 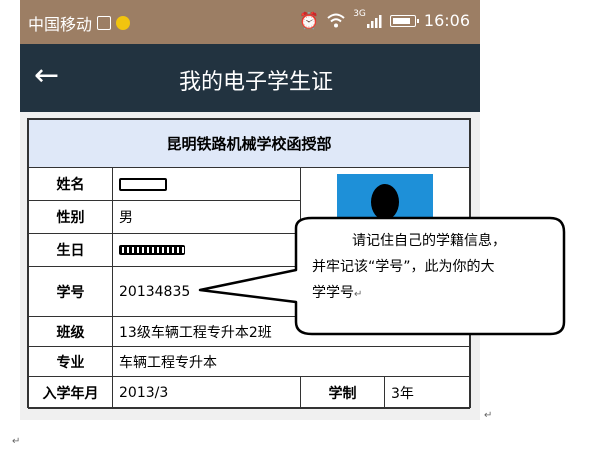 What do you see at coordinates (403, 267) in the screenshot?
I see `callout-line: 并牢记该“学号”，此为你的大` at bounding box center [403, 267].